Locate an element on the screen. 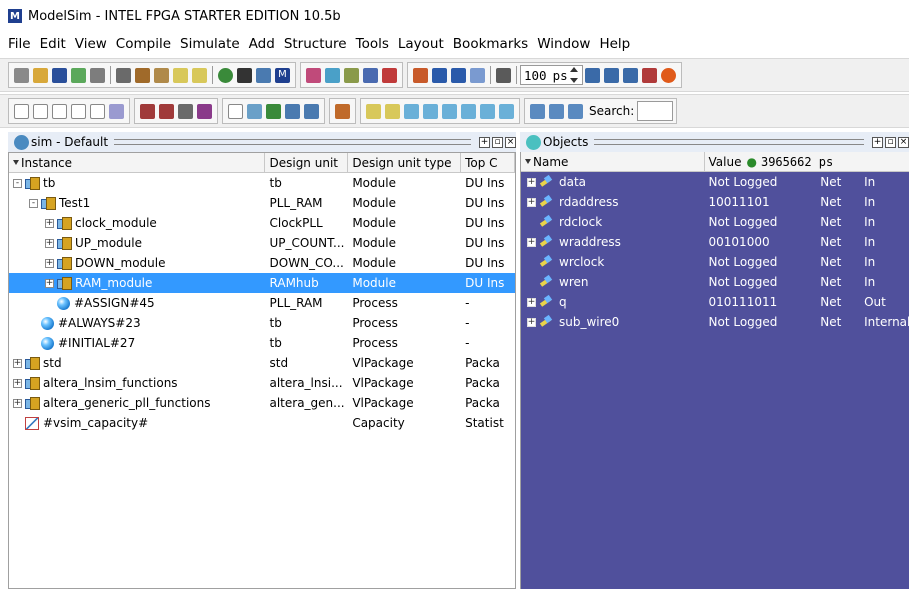 The height and width of the screenshot is (589, 909). next-edge-icon is located at coordinates (411, 111).